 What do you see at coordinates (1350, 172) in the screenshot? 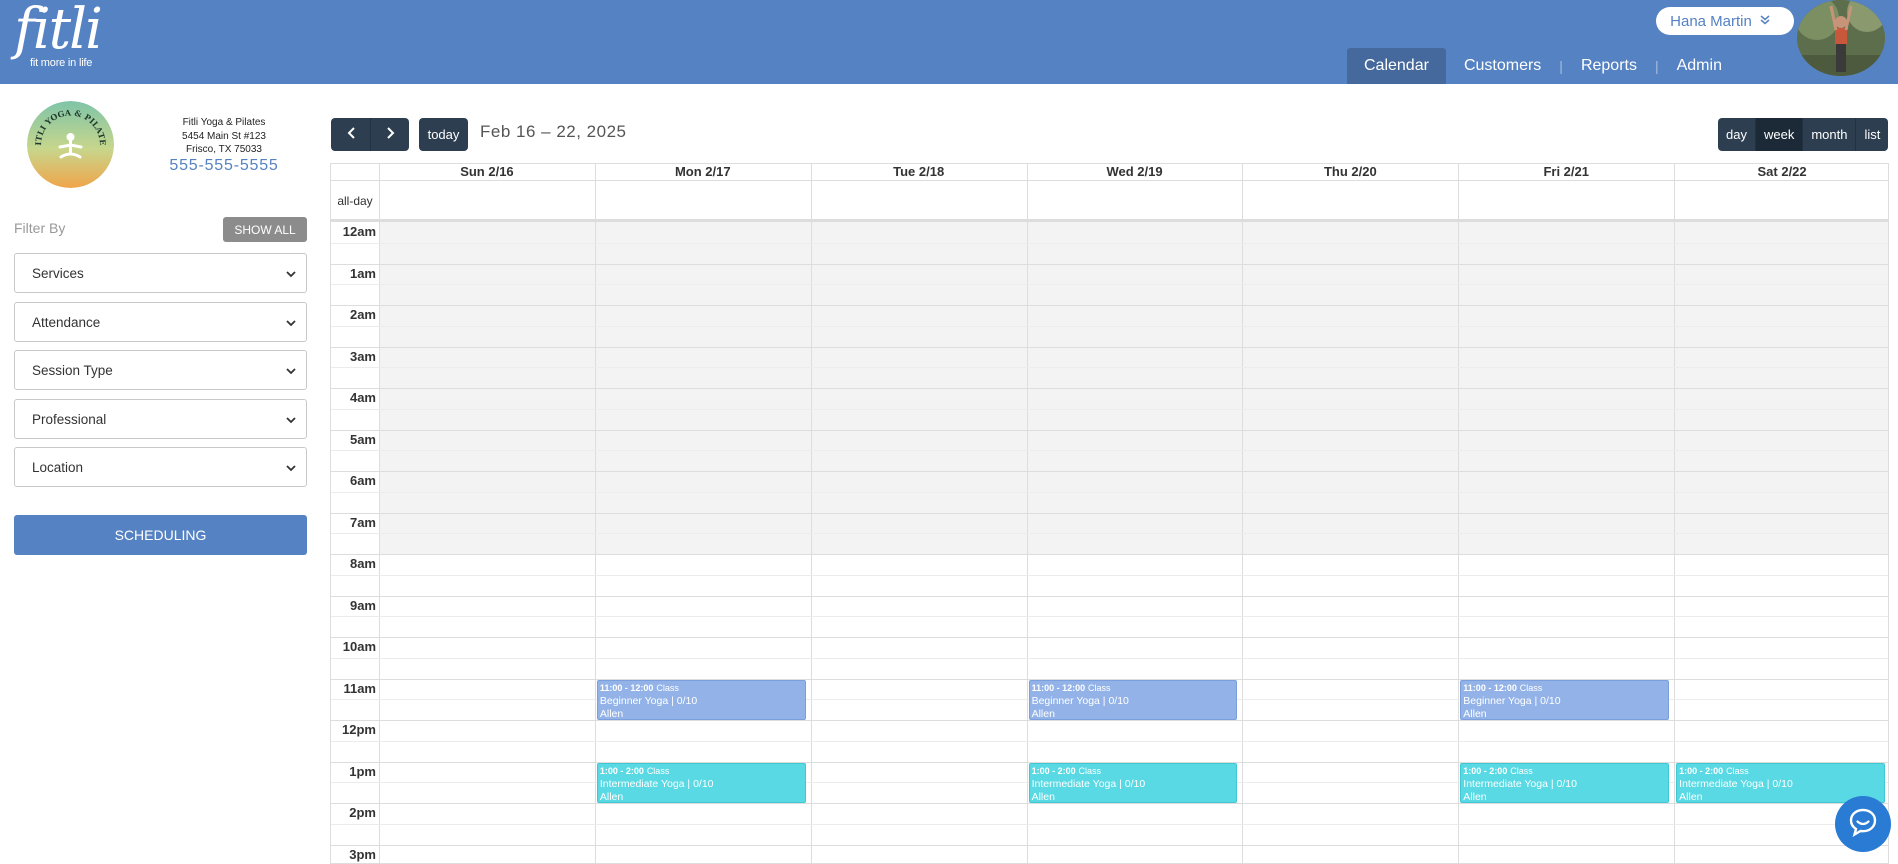
I see `day-header: Thu 2/20` at bounding box center [1350, 172].